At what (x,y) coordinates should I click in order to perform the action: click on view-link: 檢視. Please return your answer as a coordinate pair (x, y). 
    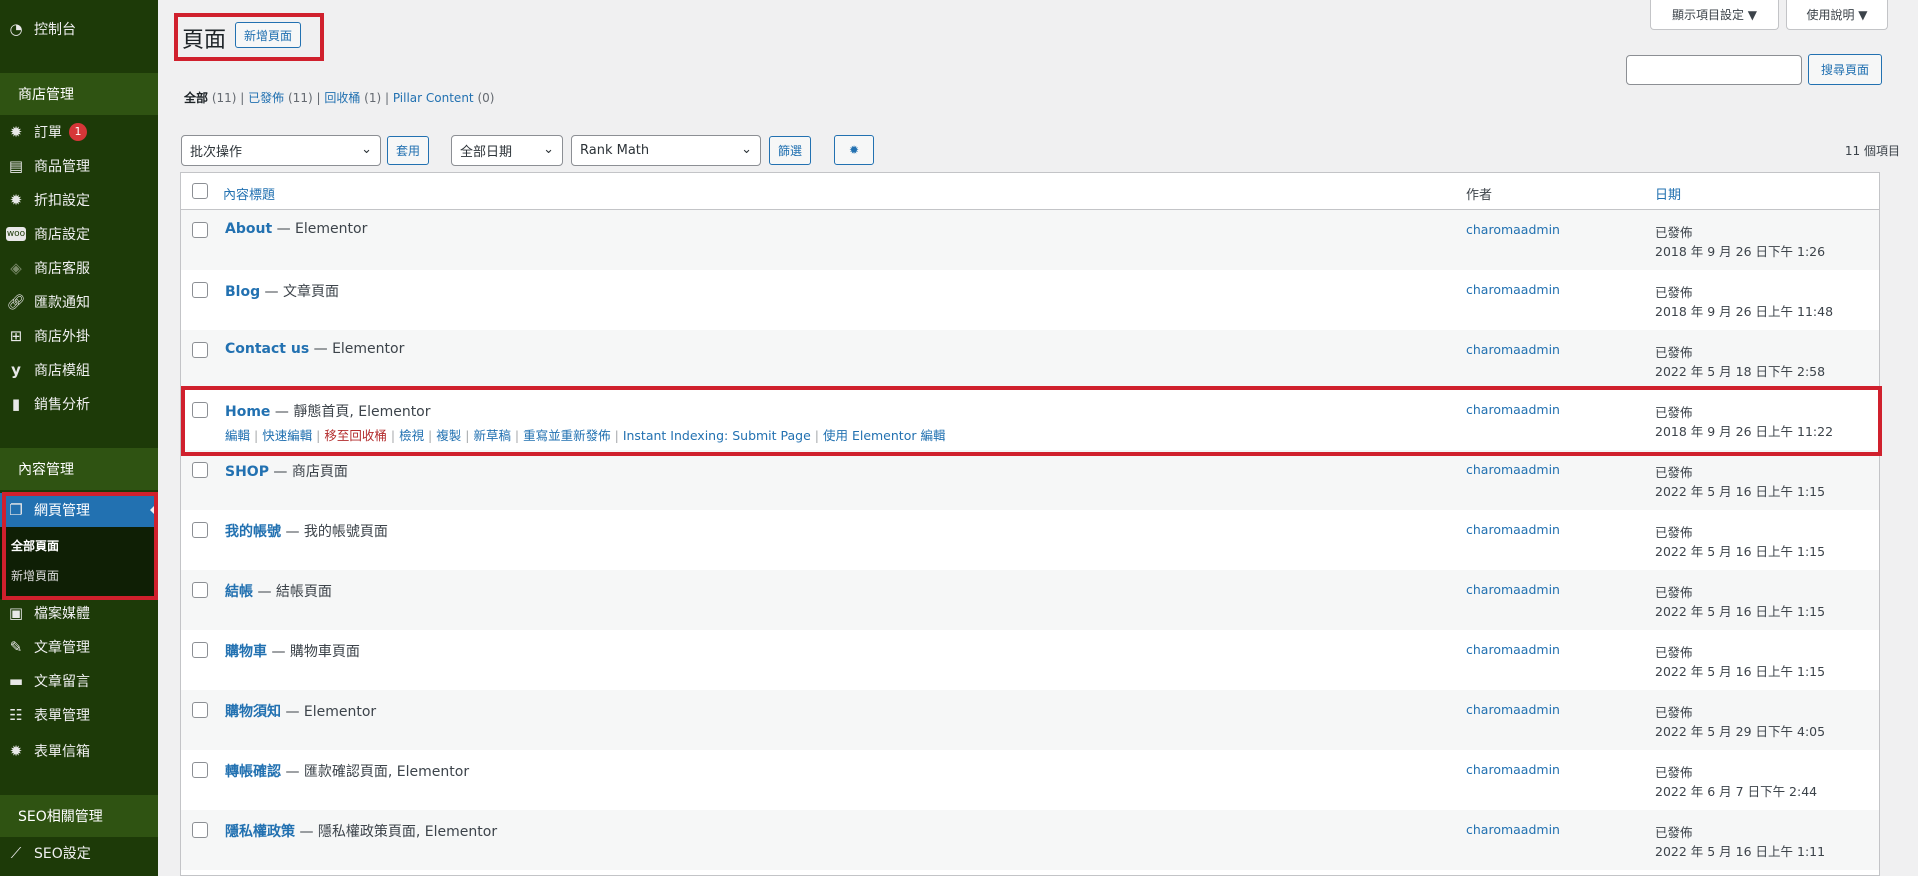
    Looking at the image, I should click on (411, 435).